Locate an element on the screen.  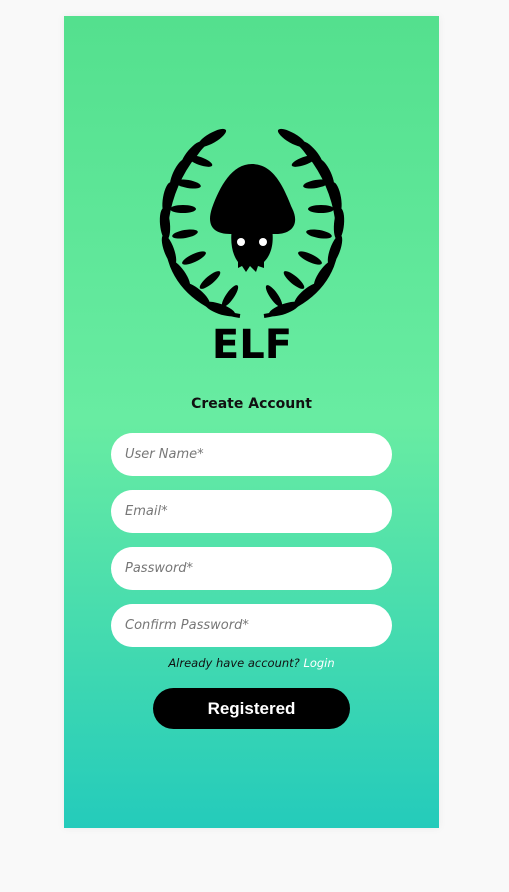
confirm-password-input is located at coordinates (251, 625).